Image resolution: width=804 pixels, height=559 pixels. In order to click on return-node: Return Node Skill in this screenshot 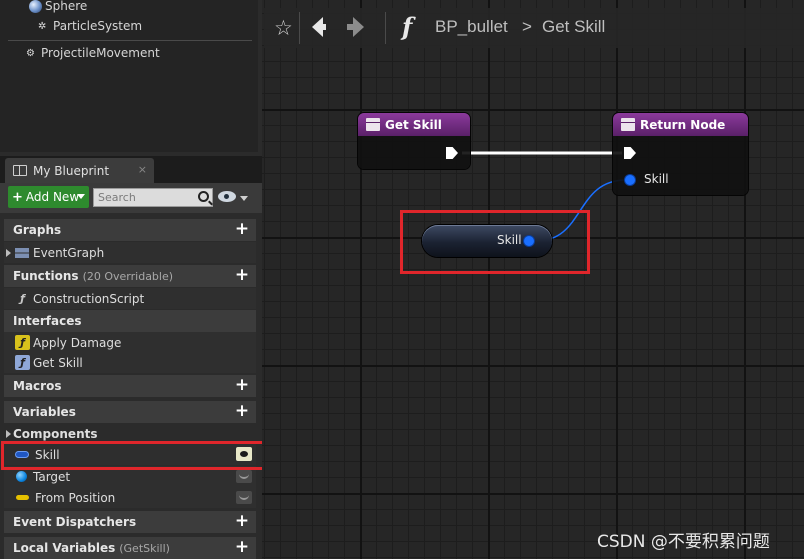, I will do `click(680, 154)`.